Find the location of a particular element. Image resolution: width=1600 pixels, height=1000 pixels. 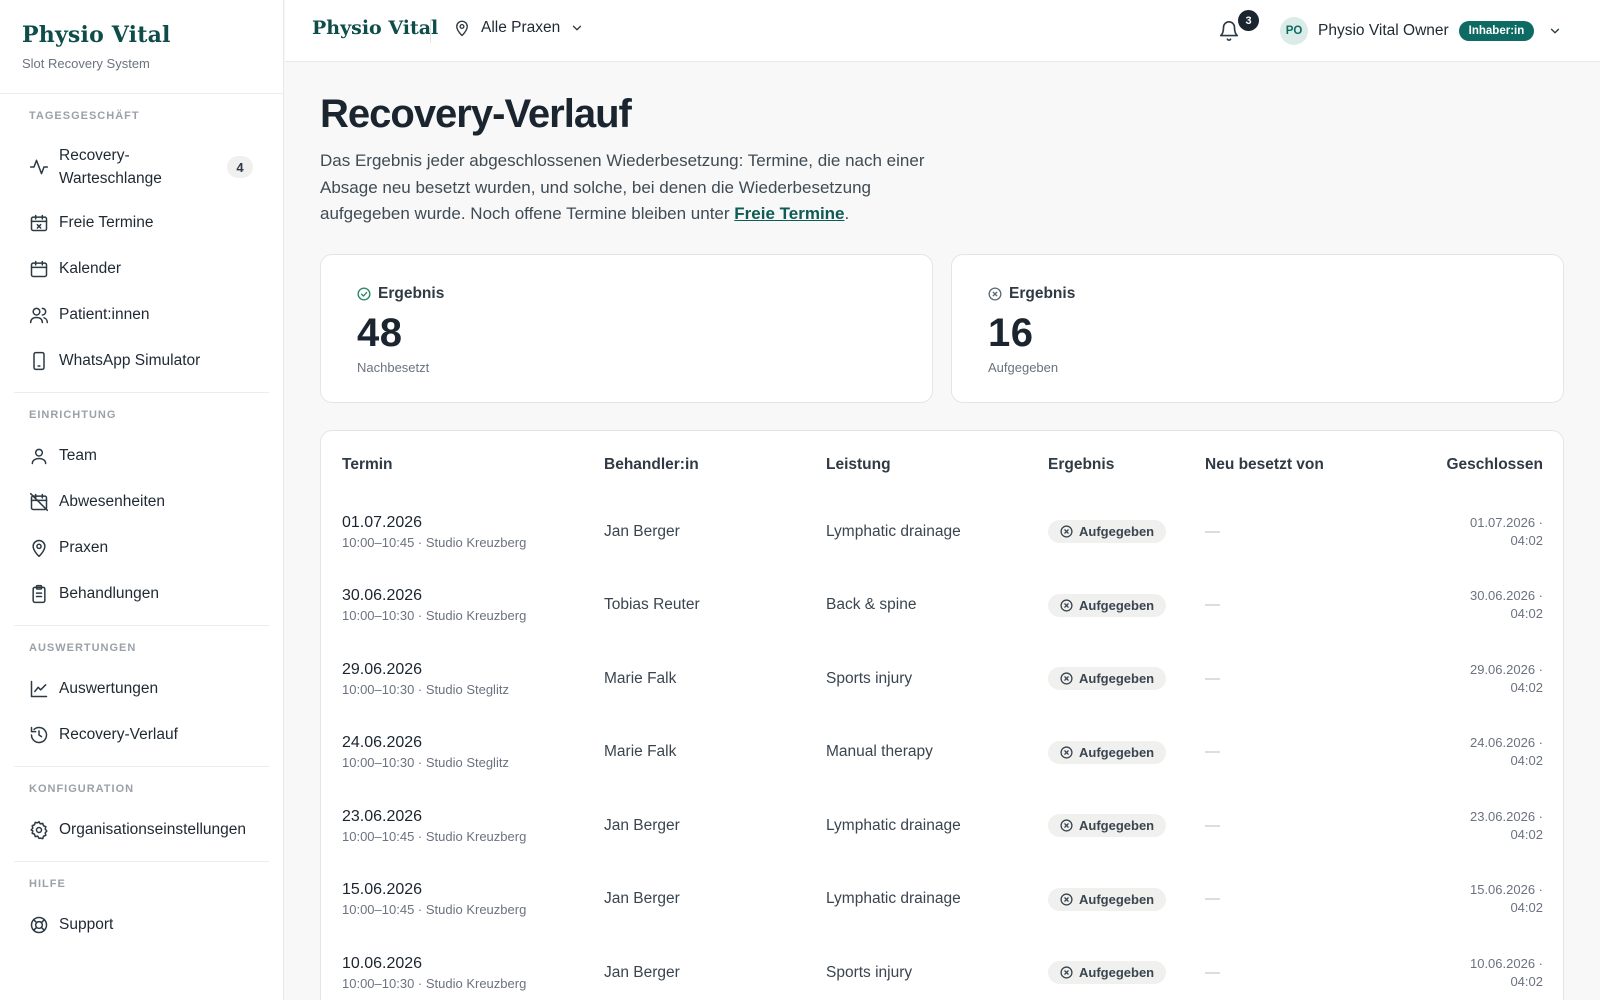

appointment-date: 30.06.2026 is located at coordinates (382, 596).